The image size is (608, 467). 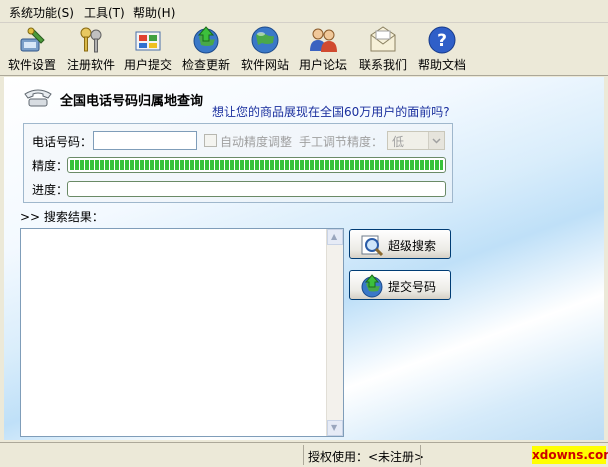 What do you see at coordinates (205, 65) in the screenshot?
I see `toolbar-update-label: 检查更新` at bounding box center [205, 65].